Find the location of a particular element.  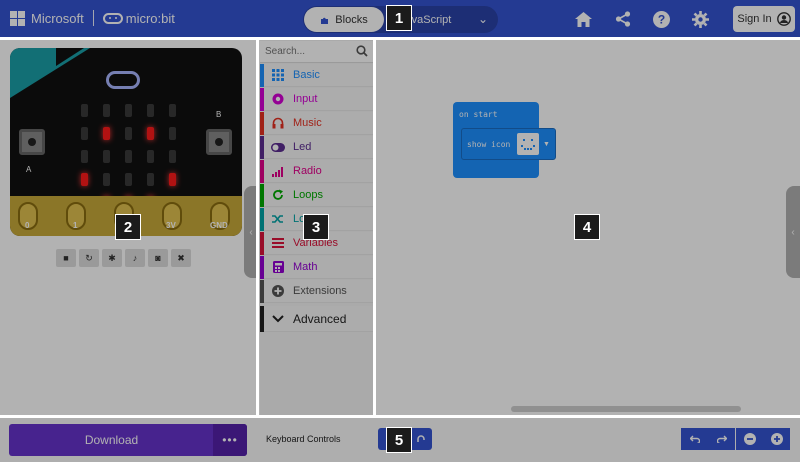

zoom-group is located at coordinates (763, 439).